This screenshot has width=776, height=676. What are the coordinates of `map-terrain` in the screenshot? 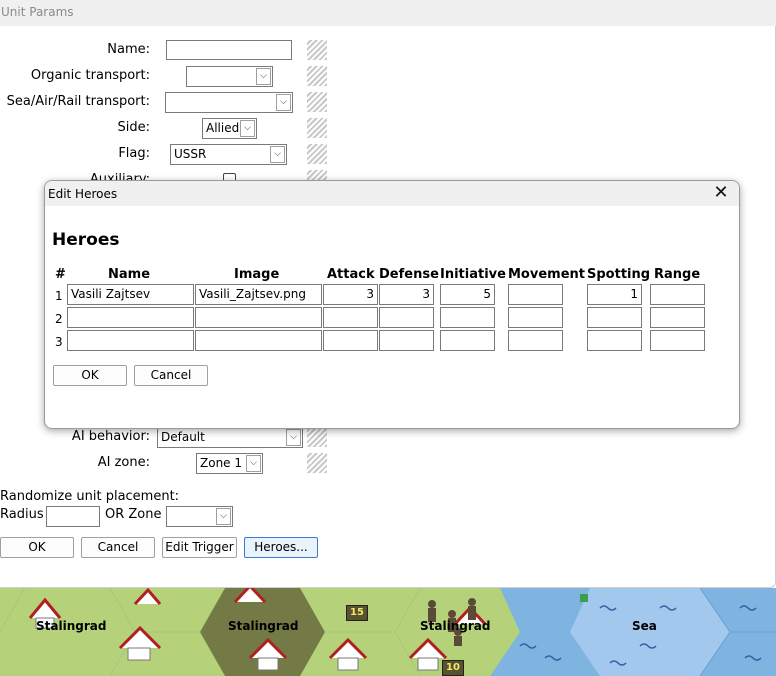 It's located at (388, 632).